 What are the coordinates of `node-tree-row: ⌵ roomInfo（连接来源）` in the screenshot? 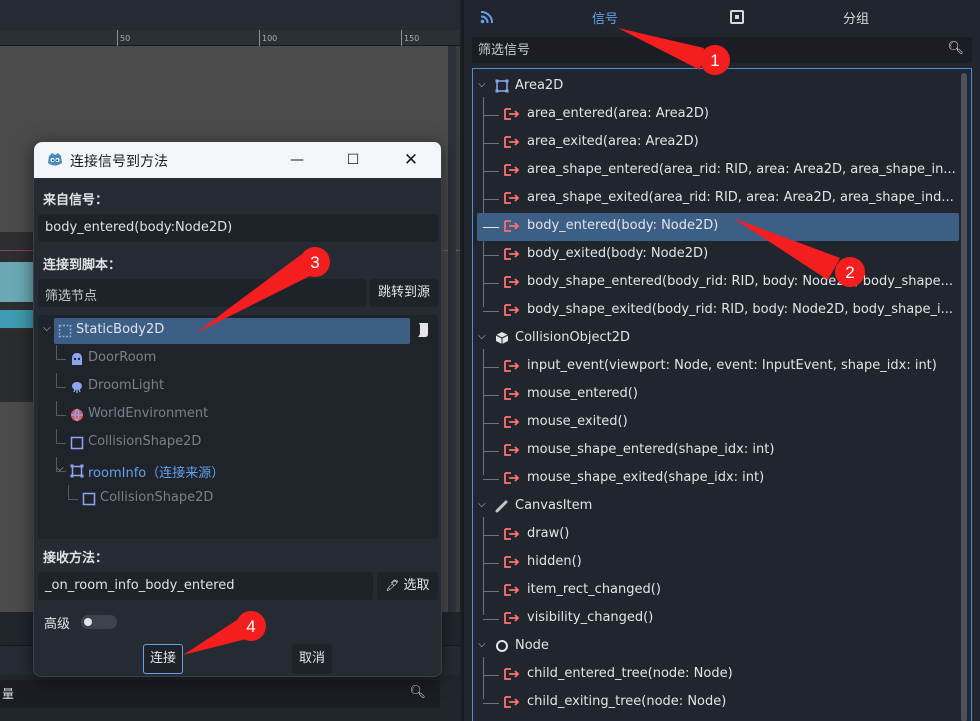 It's located at (238, 471).